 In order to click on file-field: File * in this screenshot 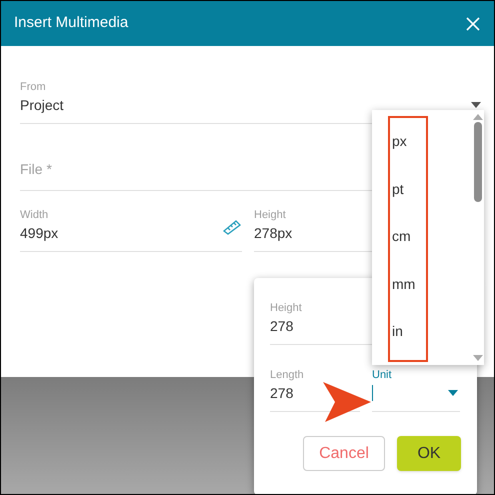, I will do `click(170, 169)`.